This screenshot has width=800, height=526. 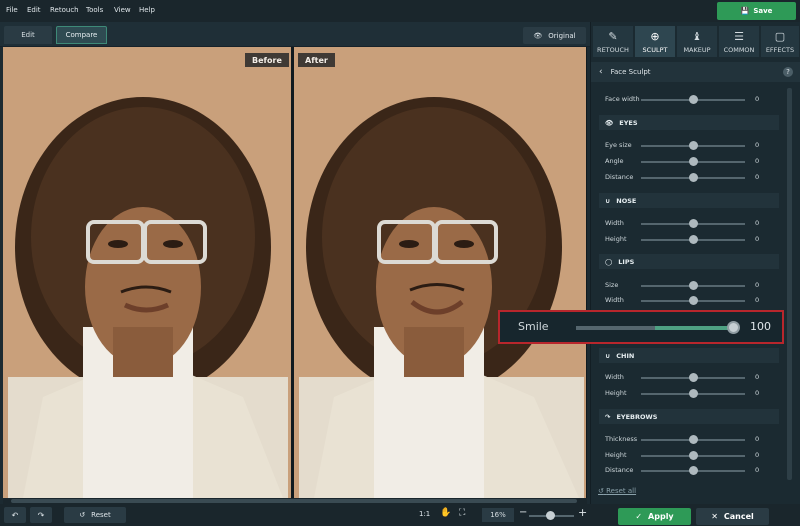 I want to click on panel-tab-retouch: ✎ RETOUCH, so click(x=613, y=41).